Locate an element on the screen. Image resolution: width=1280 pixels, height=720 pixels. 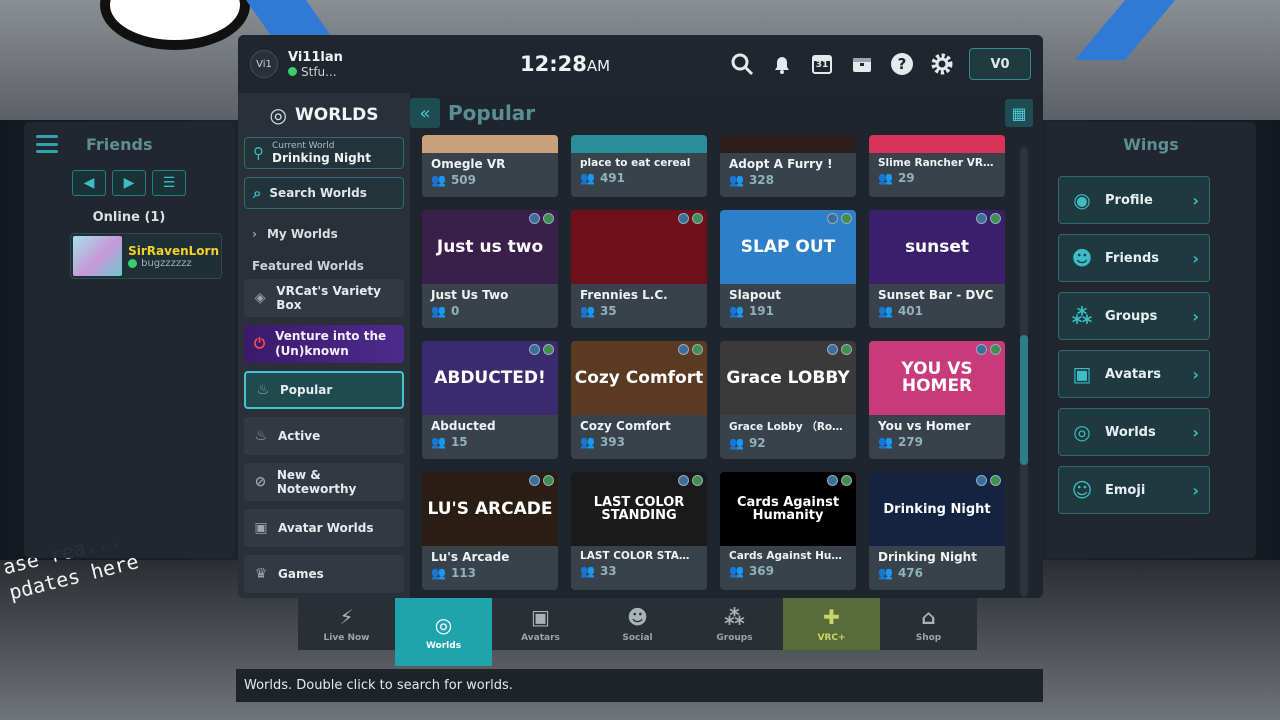
world-card: Drinking Night Drinking Night 👥 476 is located at coordinates (937, 531).